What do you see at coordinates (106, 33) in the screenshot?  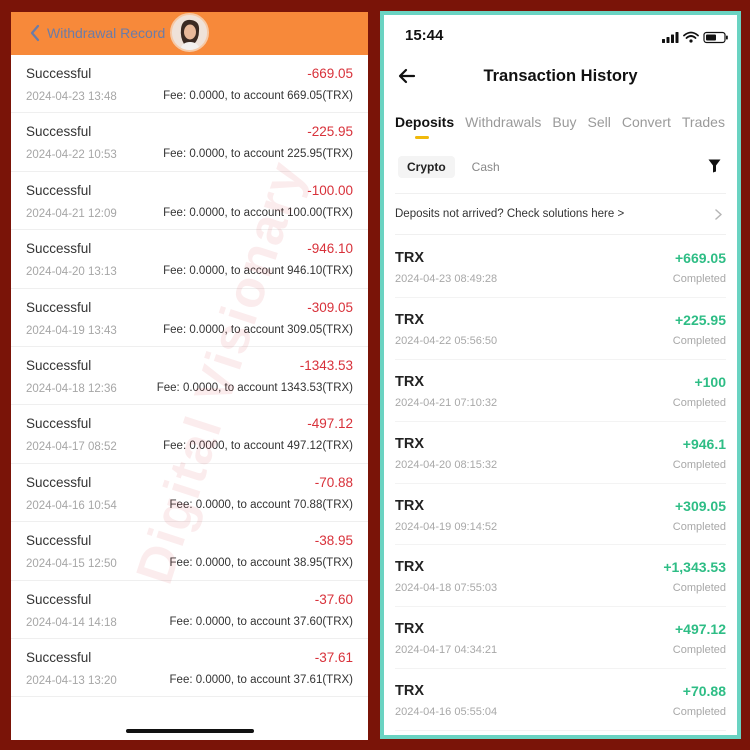 I see `withdrawal-title: Withdrawal Record` at bounding box center [106, 33].